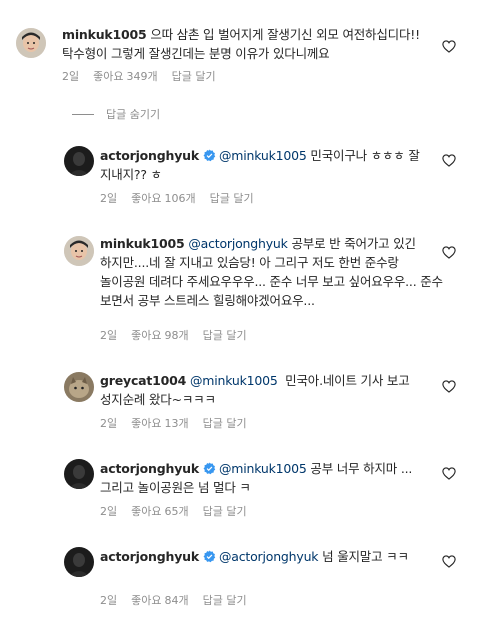 Image resolution: width=480 pixels, height=628 pixels. I want to click on like-count: 좋아요 84개, so click(160, 600).